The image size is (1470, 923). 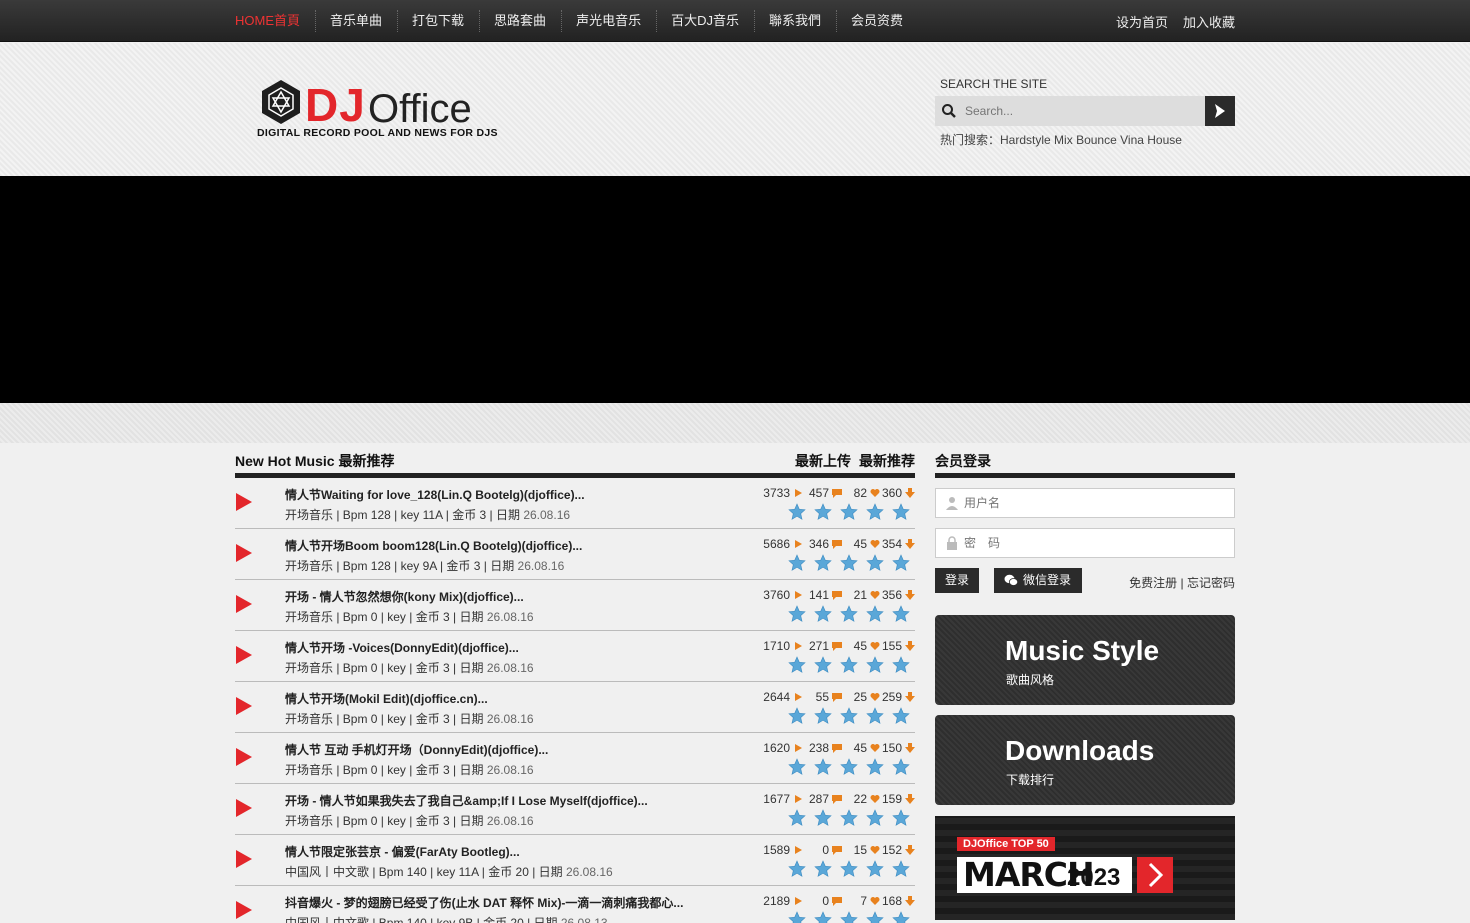 I want to click on music-style-promo: Music Style 歌曲风格, so click(x=1085, y=660).